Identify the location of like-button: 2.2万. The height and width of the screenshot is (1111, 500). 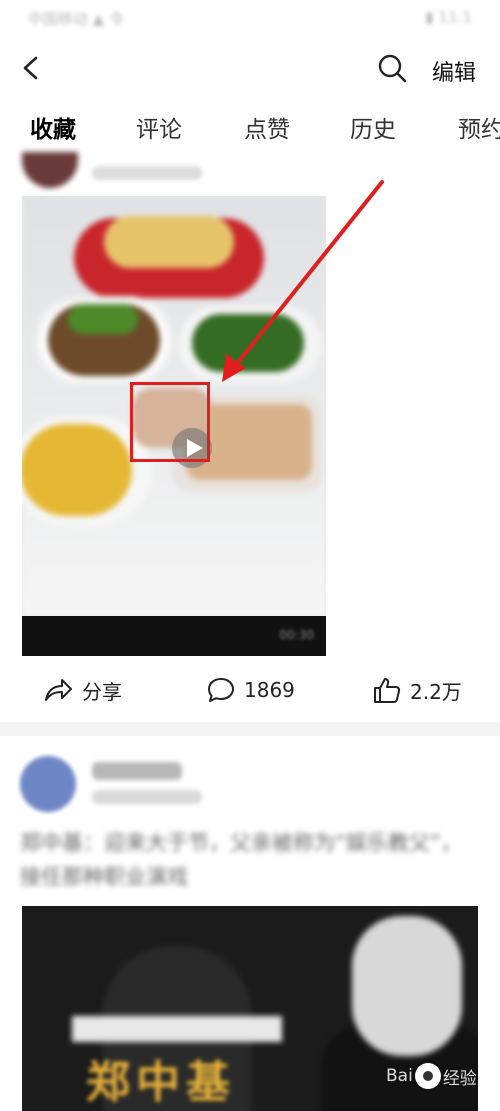
(417, 690).